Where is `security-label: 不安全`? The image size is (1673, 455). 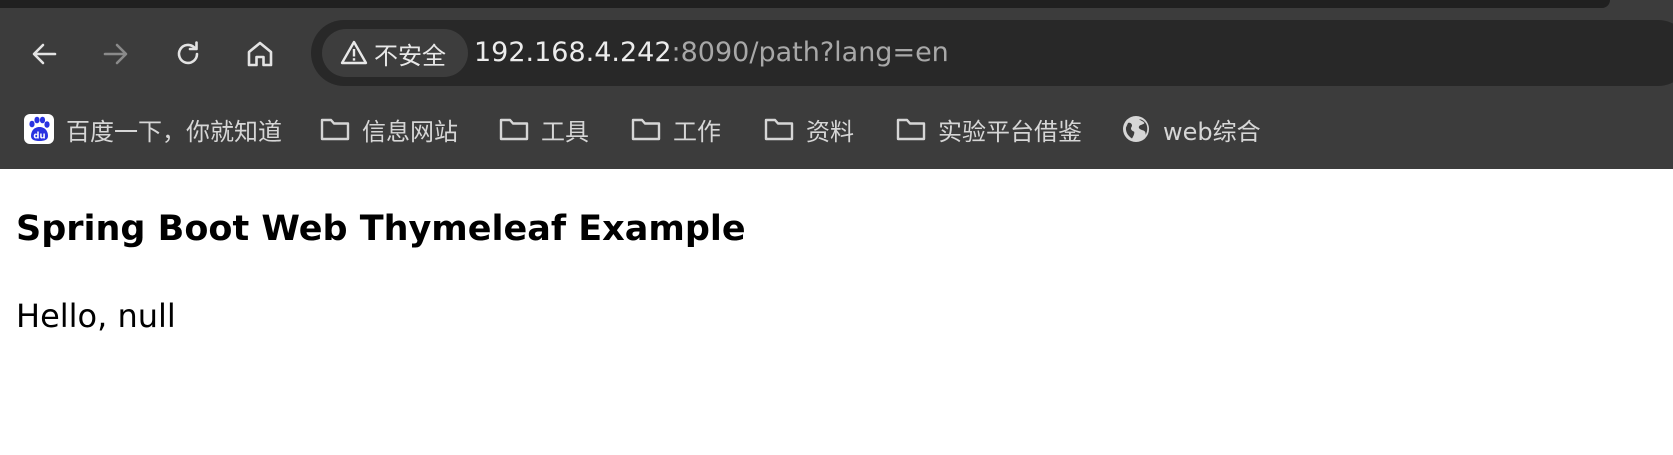
security-label: 不安全 is located at coordinates (410, 55).